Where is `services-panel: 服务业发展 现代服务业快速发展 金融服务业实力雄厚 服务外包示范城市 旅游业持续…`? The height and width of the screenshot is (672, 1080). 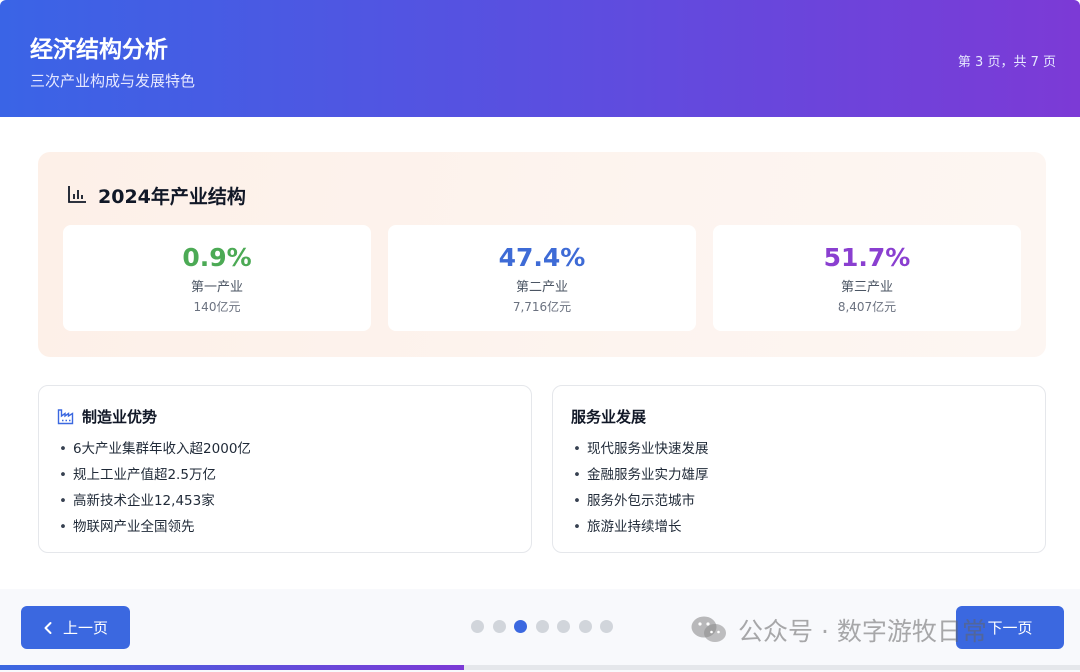
services-panel: 服务业发展 现代服务业快速发展 金融服务业实力雄厚 服务外包示范城市 旅游业持续… is located at coordinates (799, 469).